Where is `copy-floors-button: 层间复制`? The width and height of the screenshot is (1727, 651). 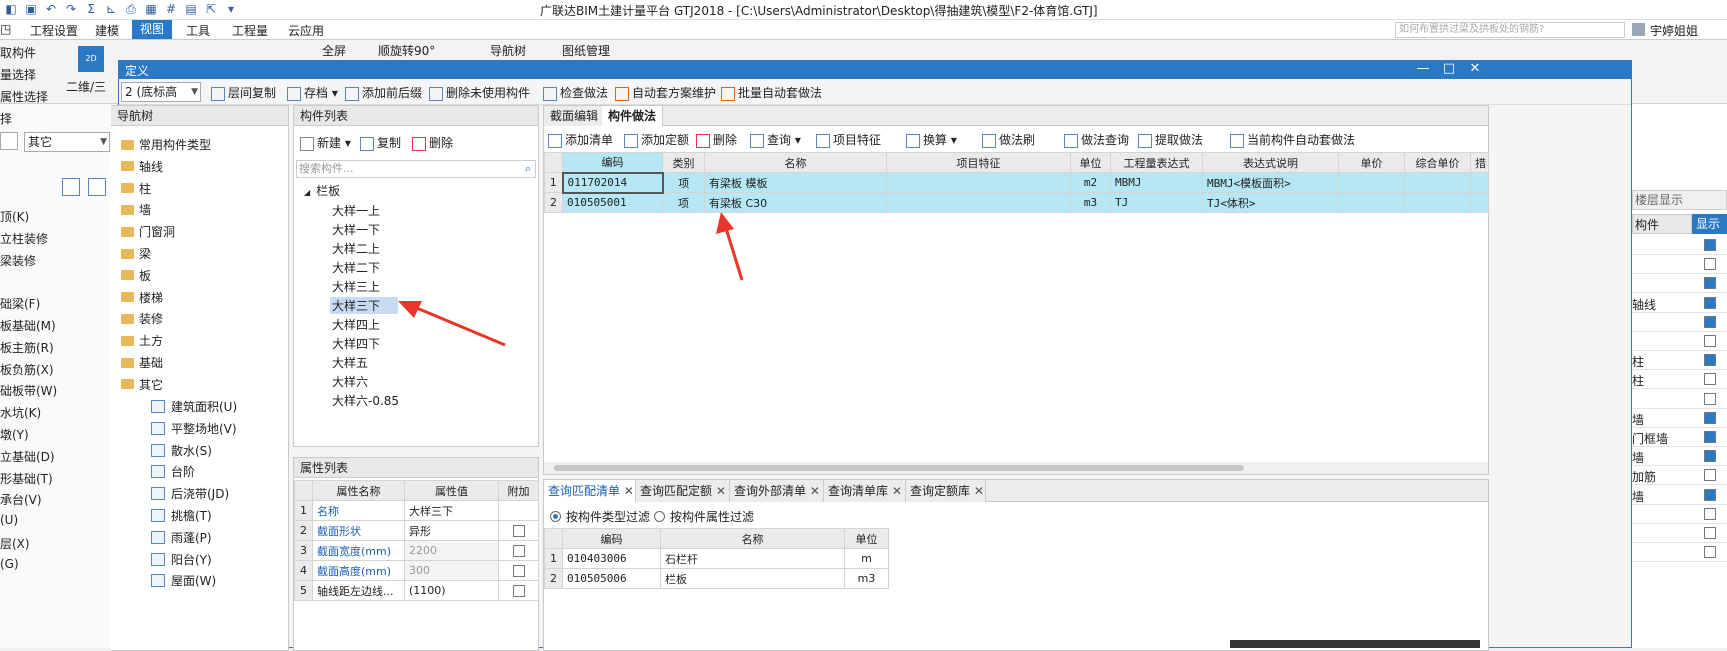 copy-floors-button: 层间复制 is located at coordinates (243, 92).